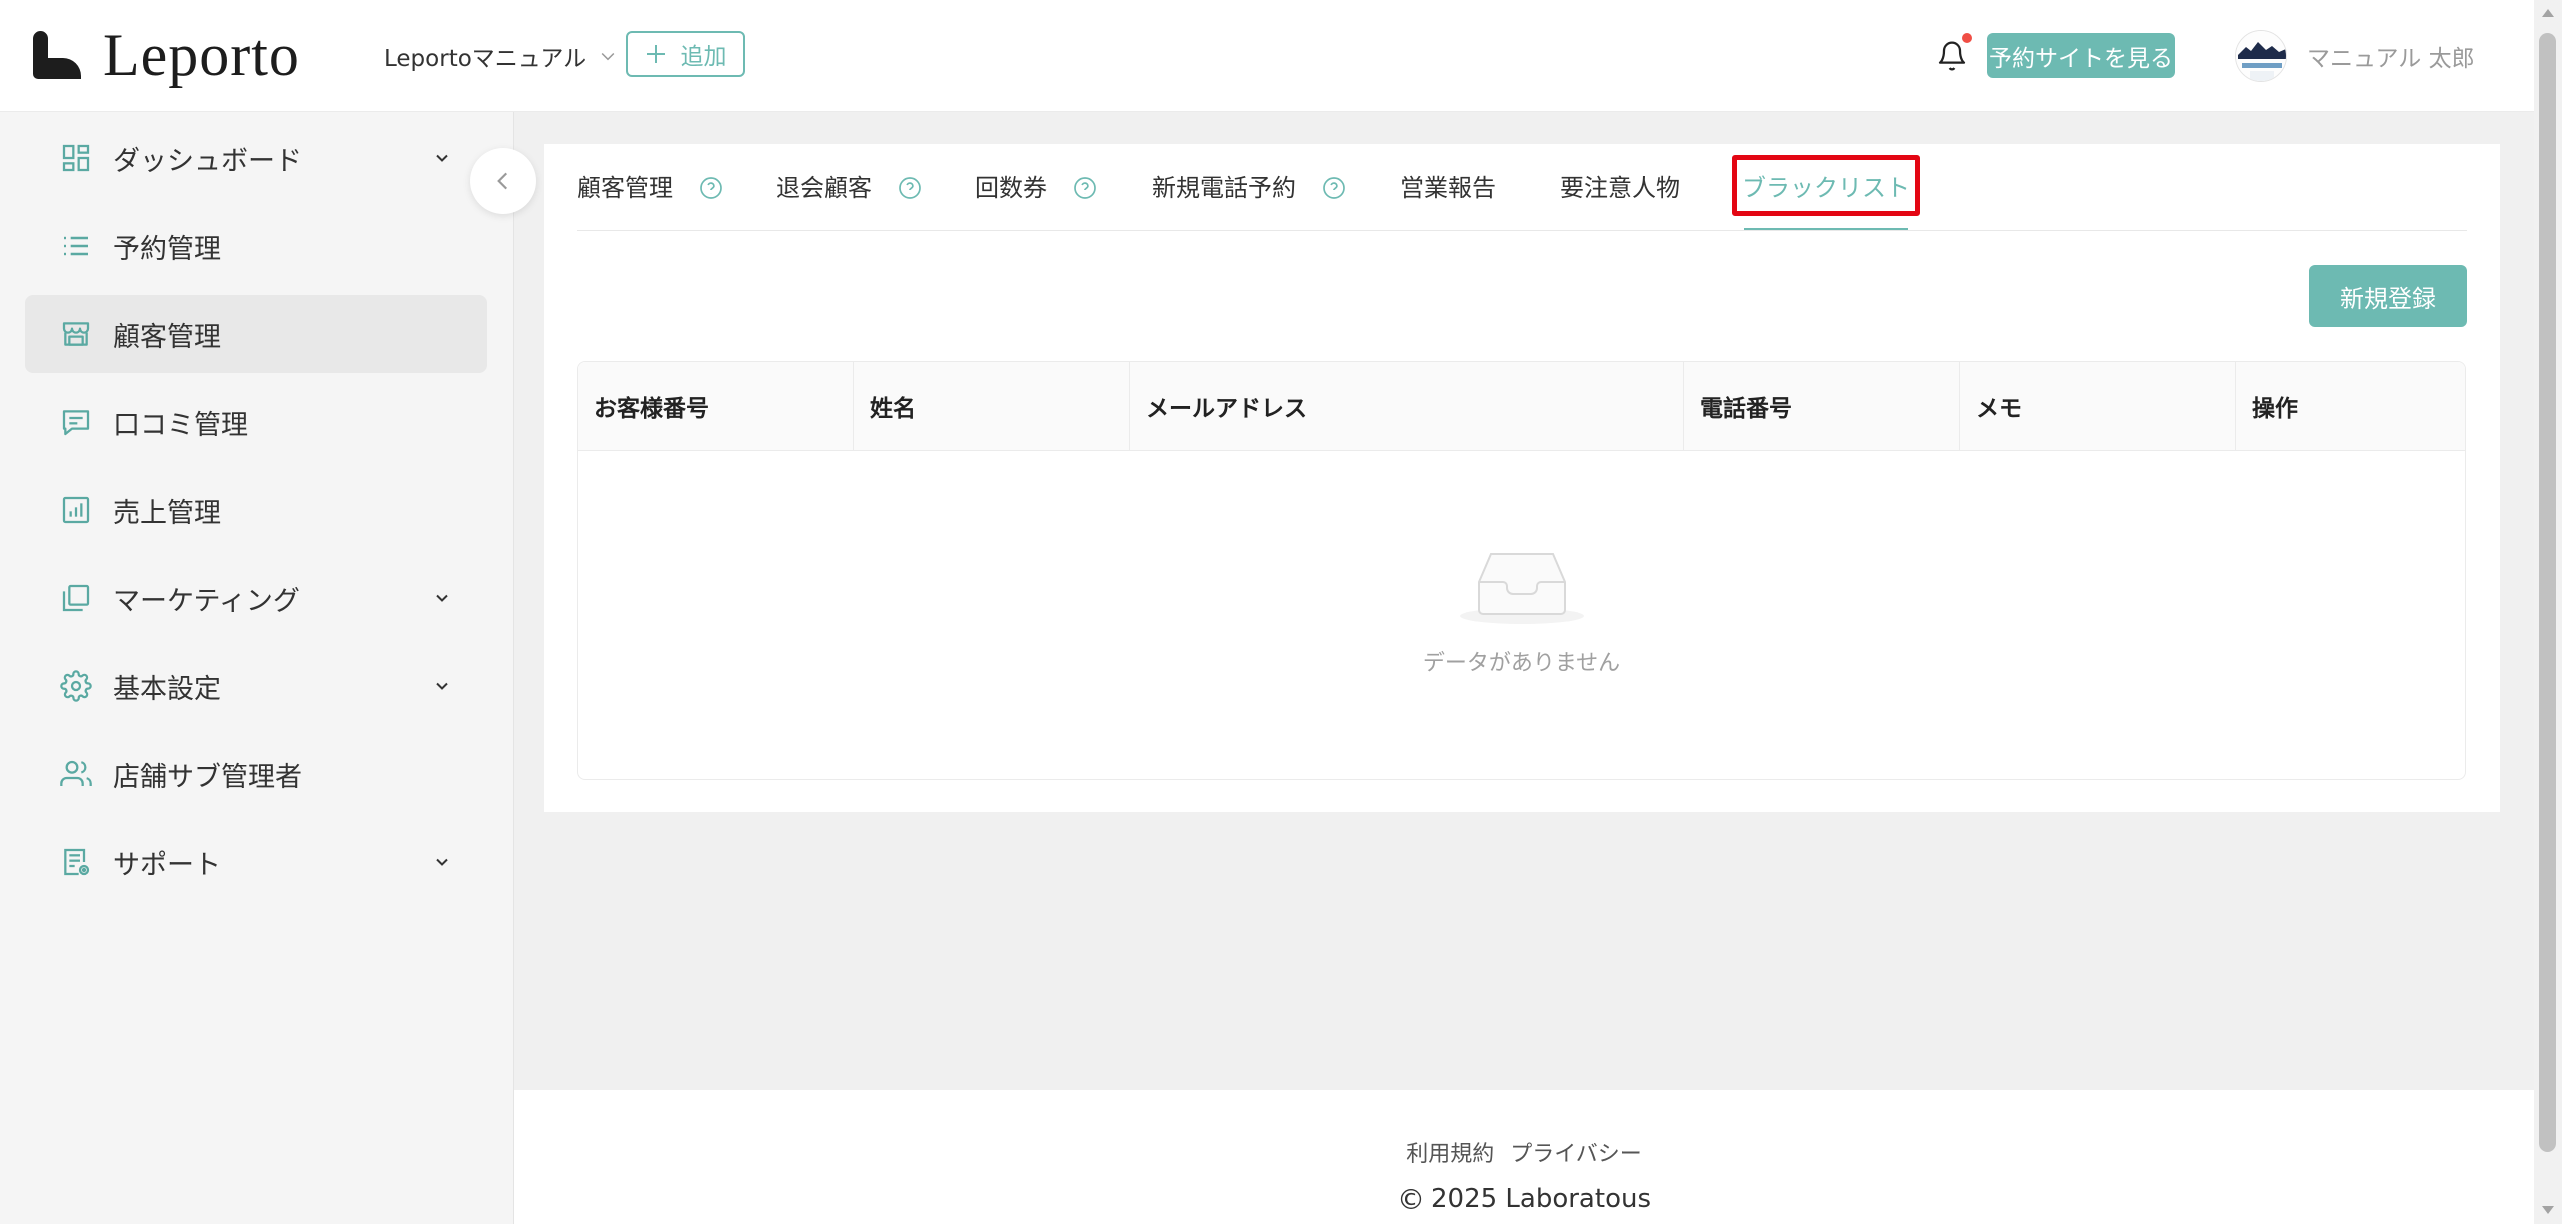 The height and width of the screenshot is (1224, 2562). Describe the element at coordinates (1576, 1152) in the screenshot. I see `footer-link-privacy: プライバシー` at that location.